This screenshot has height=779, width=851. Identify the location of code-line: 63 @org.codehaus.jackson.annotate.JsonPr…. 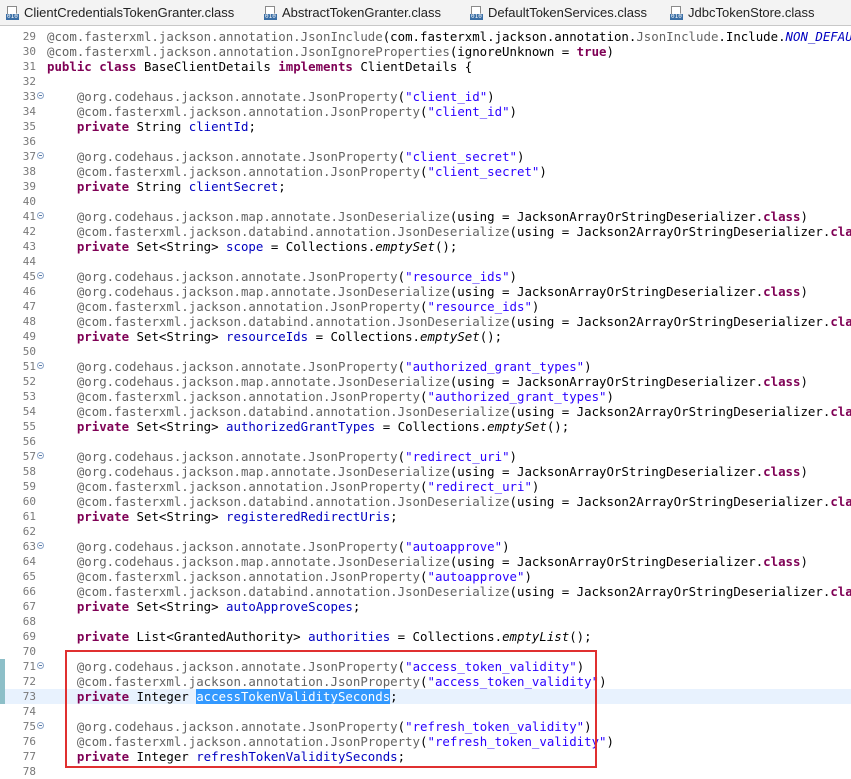
(425, 546).